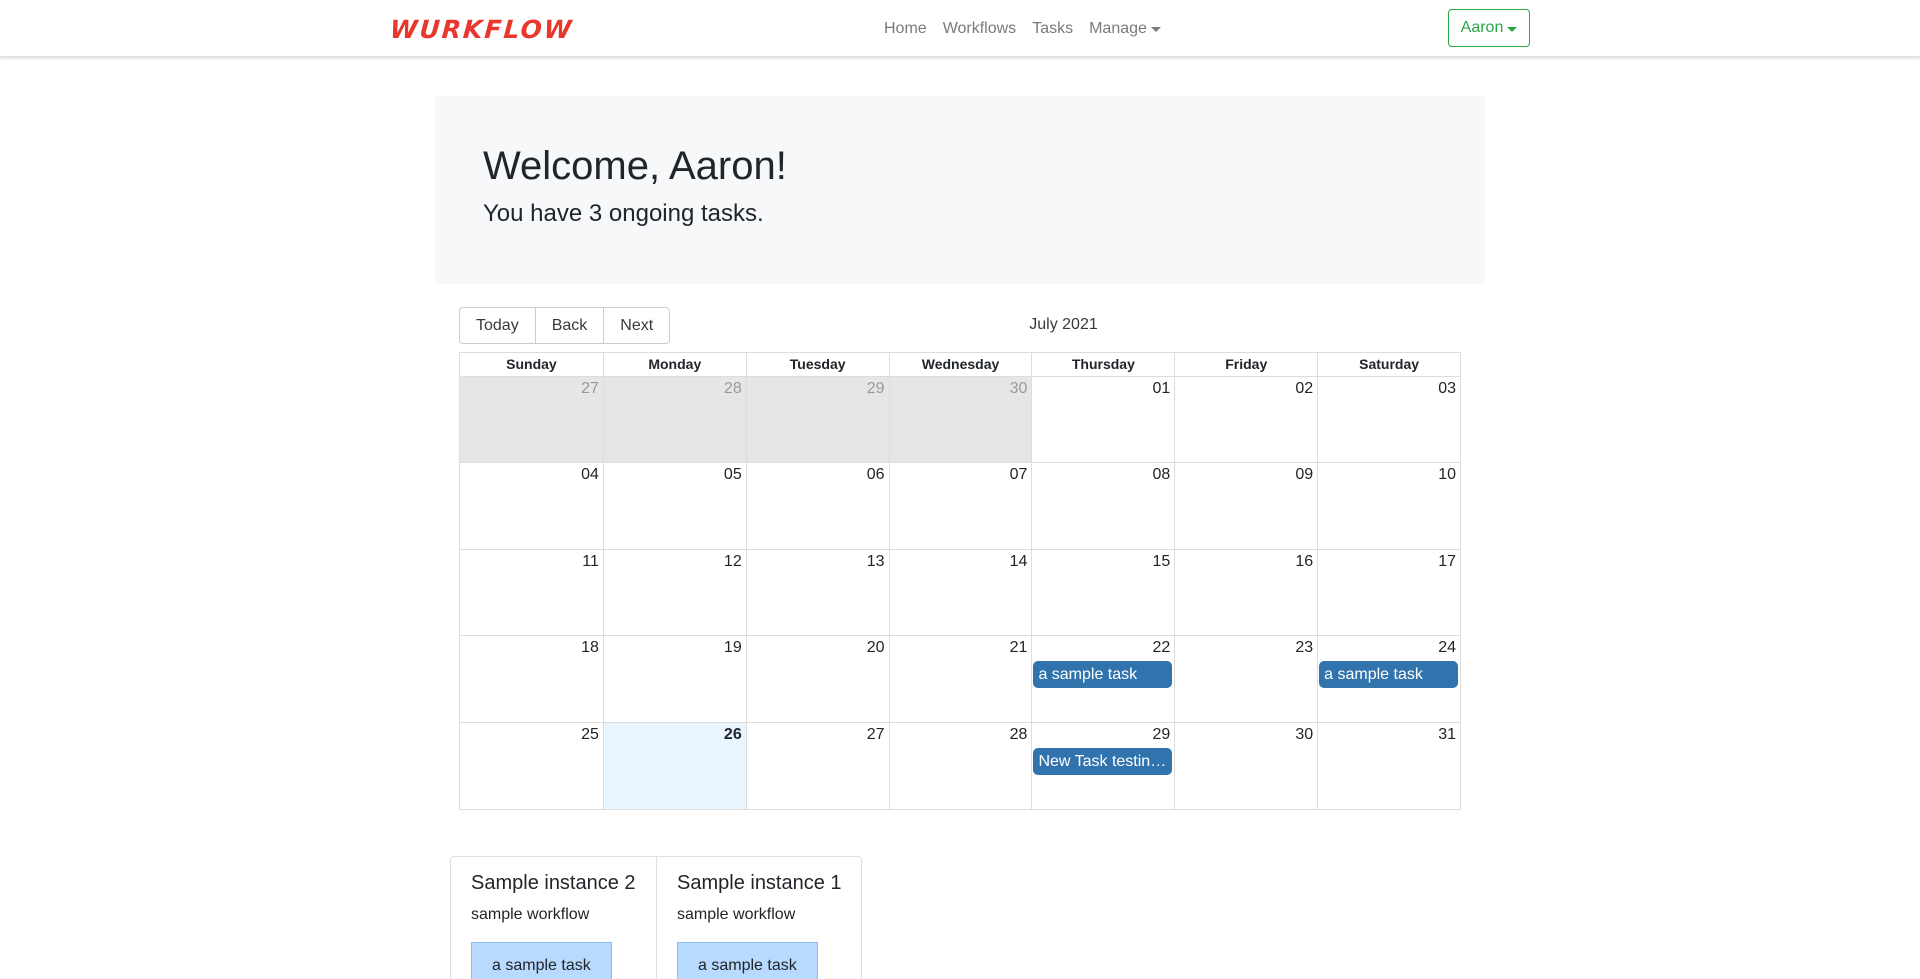 The width and height of the screenshot is (1920, 979). What do you see at coordinates (1245, 592) in the screenshot?
I see `calendar-day-cell: 16` at bounding box center [1245, 592].